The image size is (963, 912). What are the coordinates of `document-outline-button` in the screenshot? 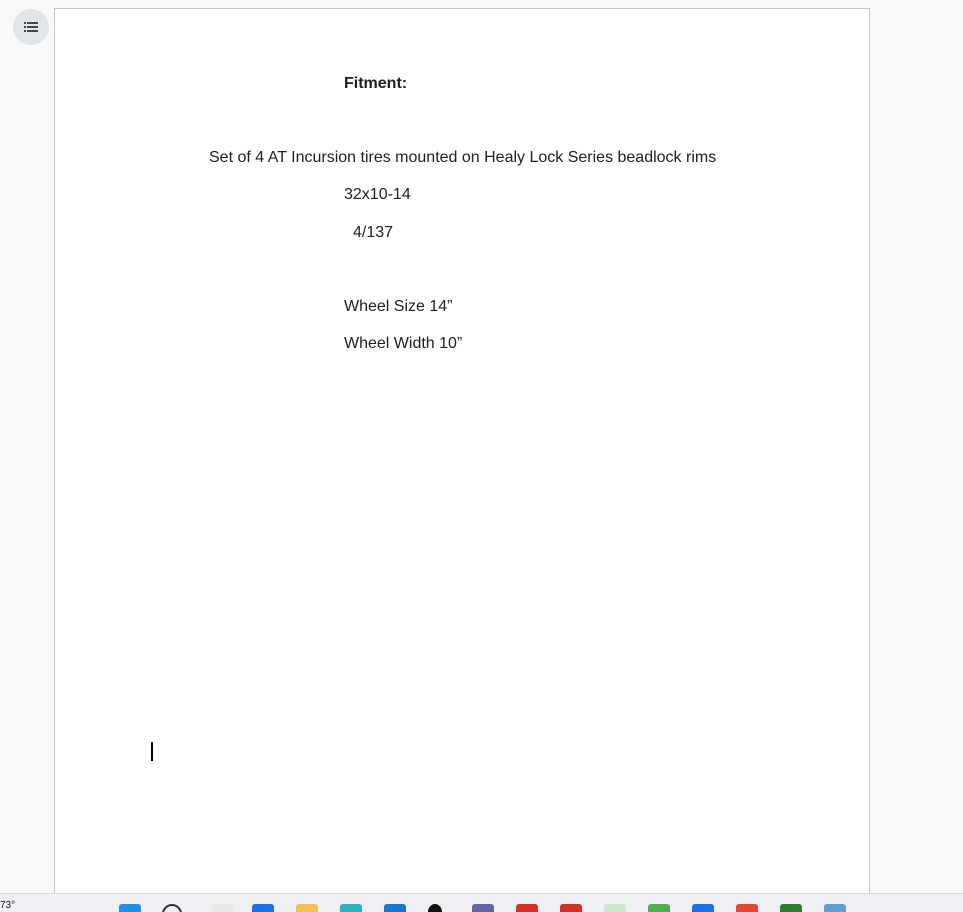 It's located at (31, 27).